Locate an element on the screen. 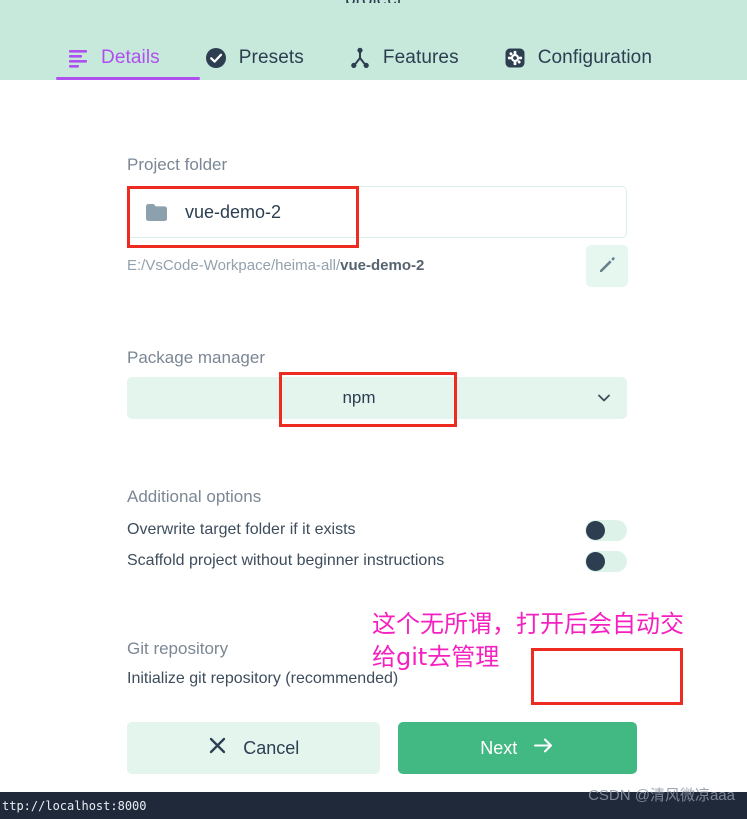 The height and width of the screenshot is (819, 747). header-bar: project Details is located at coordinates (373, 40).